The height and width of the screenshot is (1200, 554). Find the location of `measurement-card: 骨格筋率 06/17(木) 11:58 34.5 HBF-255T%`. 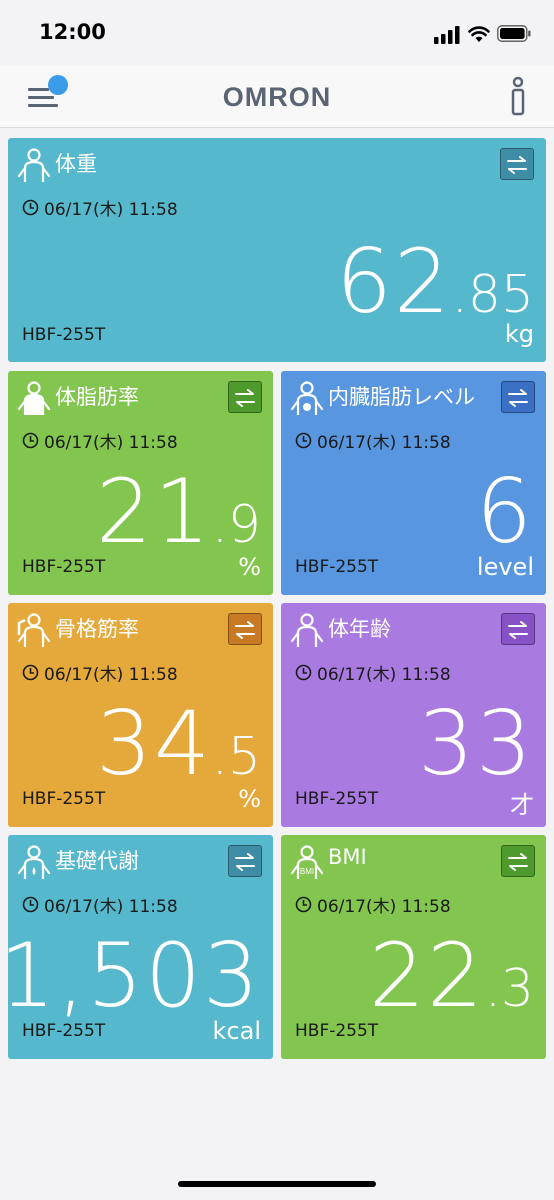

measurement-card: 骨格筋率 06/17(木) 11:58 34.5 HBF-255T% is located at coordinates (140, 715).